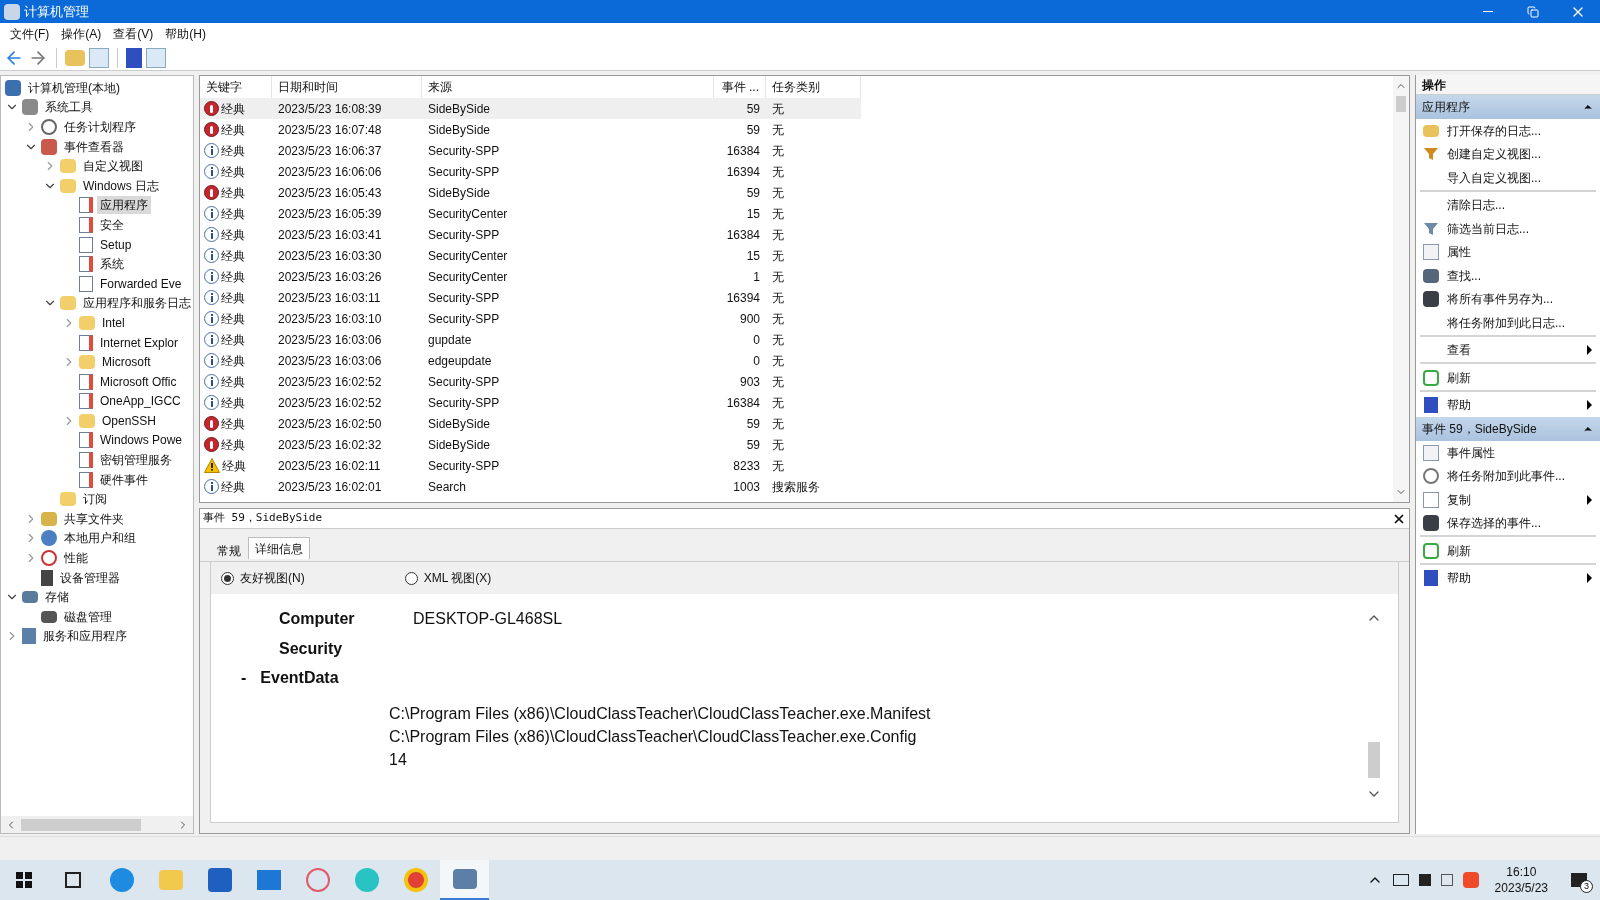 This screenshot has width=1600, height=900. What do you see at coordinates (57, 597) in the screenshot?
I see `tree-item: 存储` at bounding box center [57, 597].